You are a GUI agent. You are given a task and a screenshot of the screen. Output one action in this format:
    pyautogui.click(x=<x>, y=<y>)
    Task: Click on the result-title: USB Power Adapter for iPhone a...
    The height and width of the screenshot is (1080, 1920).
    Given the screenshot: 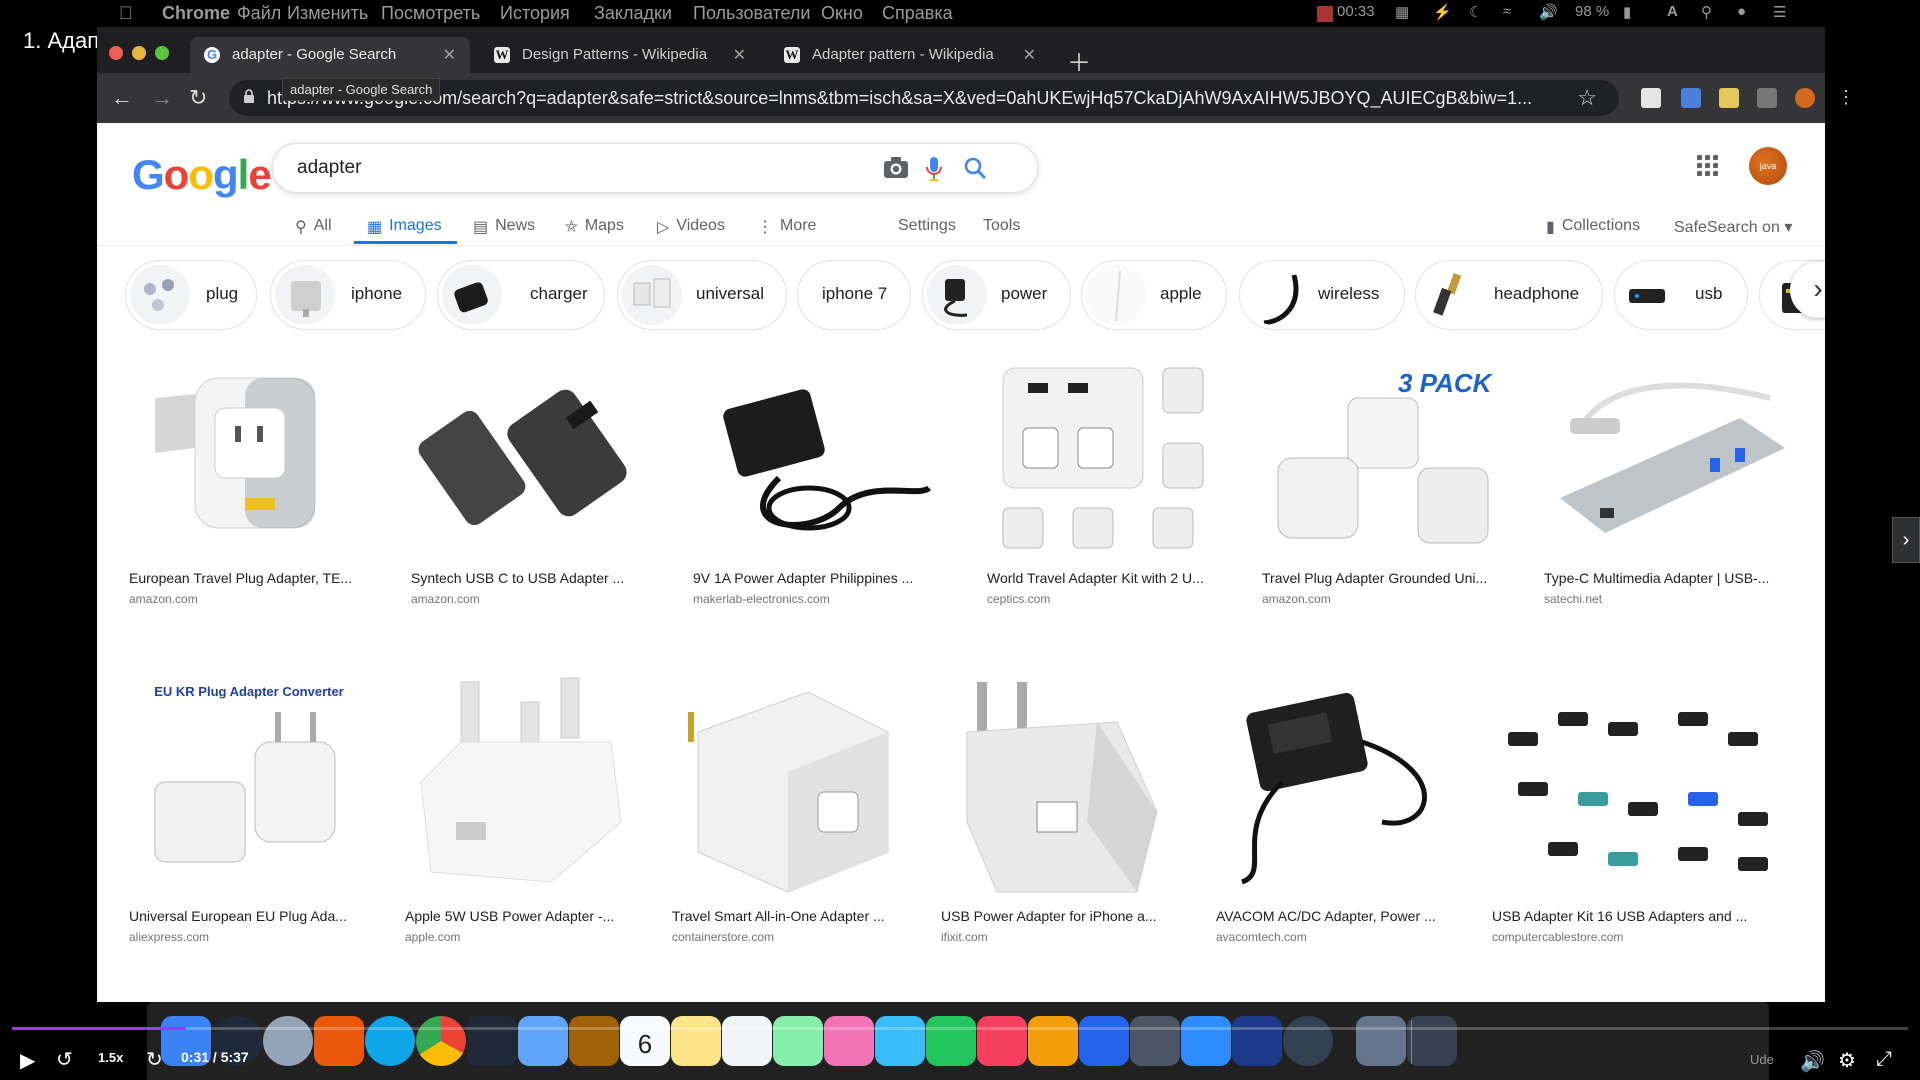 What is the action you would take?
    pyautogui.click(x=1063, y=916)
    